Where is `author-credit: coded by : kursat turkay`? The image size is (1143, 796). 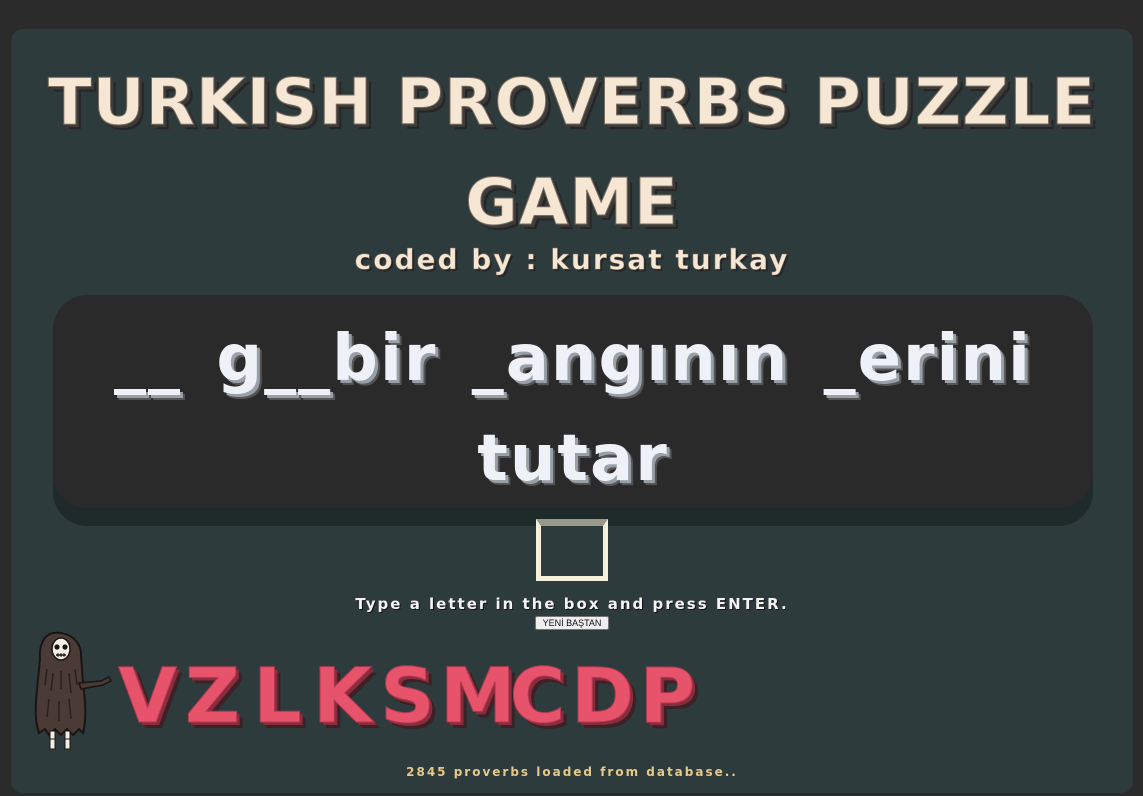
author-credit: coded by : kursat turkay is located at coordinates (572, 260).